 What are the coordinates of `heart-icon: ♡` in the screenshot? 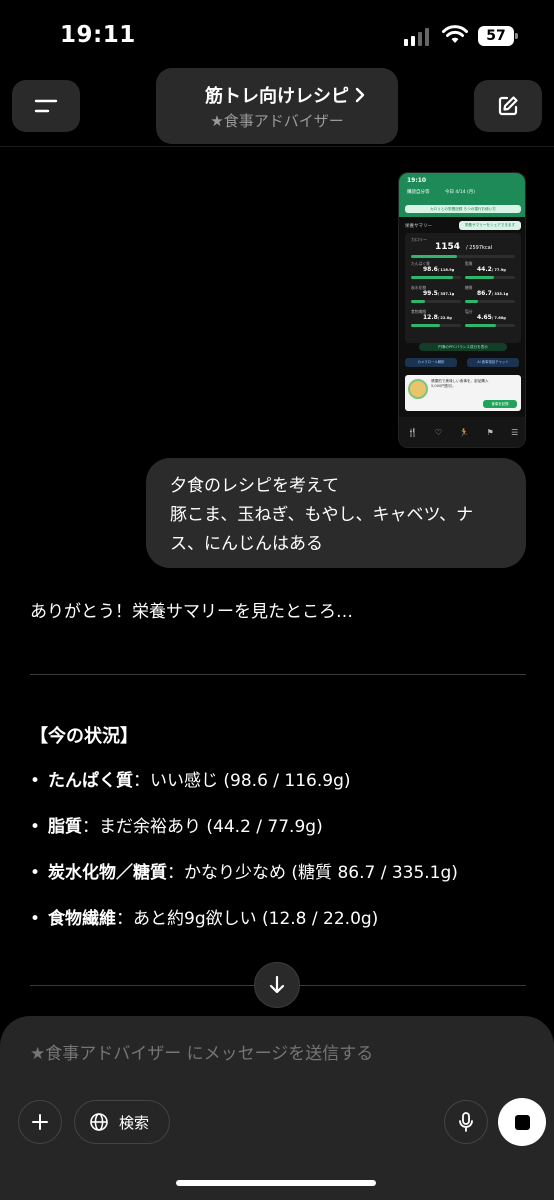 It's located at (438, 432).